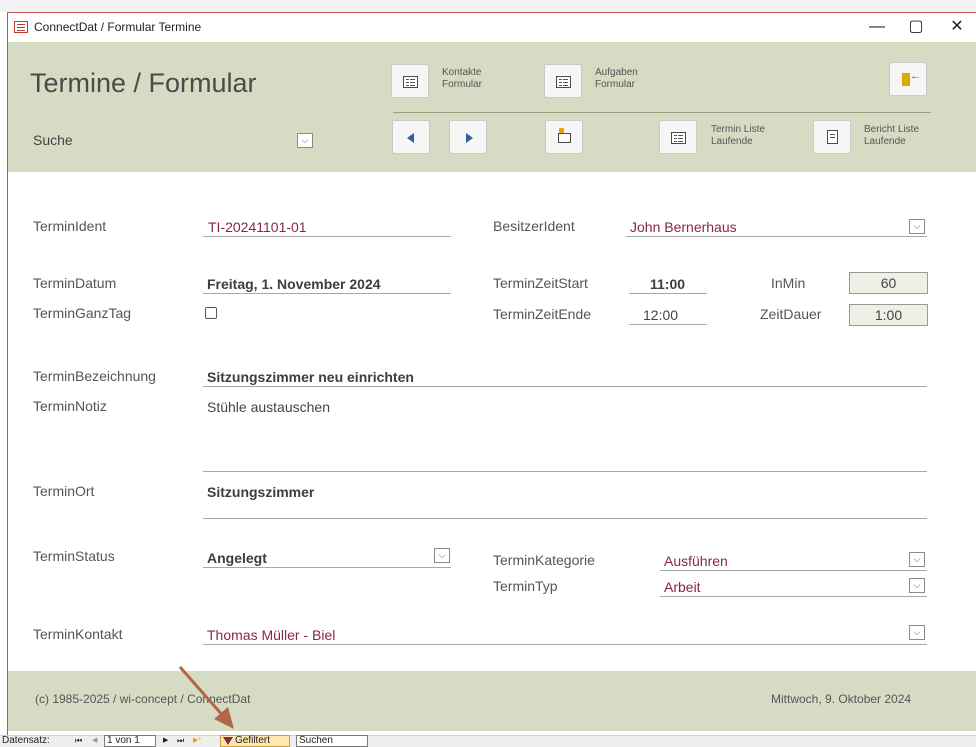 The image size is (976, 747). What do you see at coordinates (917, 585) in the screenshot?
I see `typ-dropdown-button: ⌵` at bounding box center [917, 585].